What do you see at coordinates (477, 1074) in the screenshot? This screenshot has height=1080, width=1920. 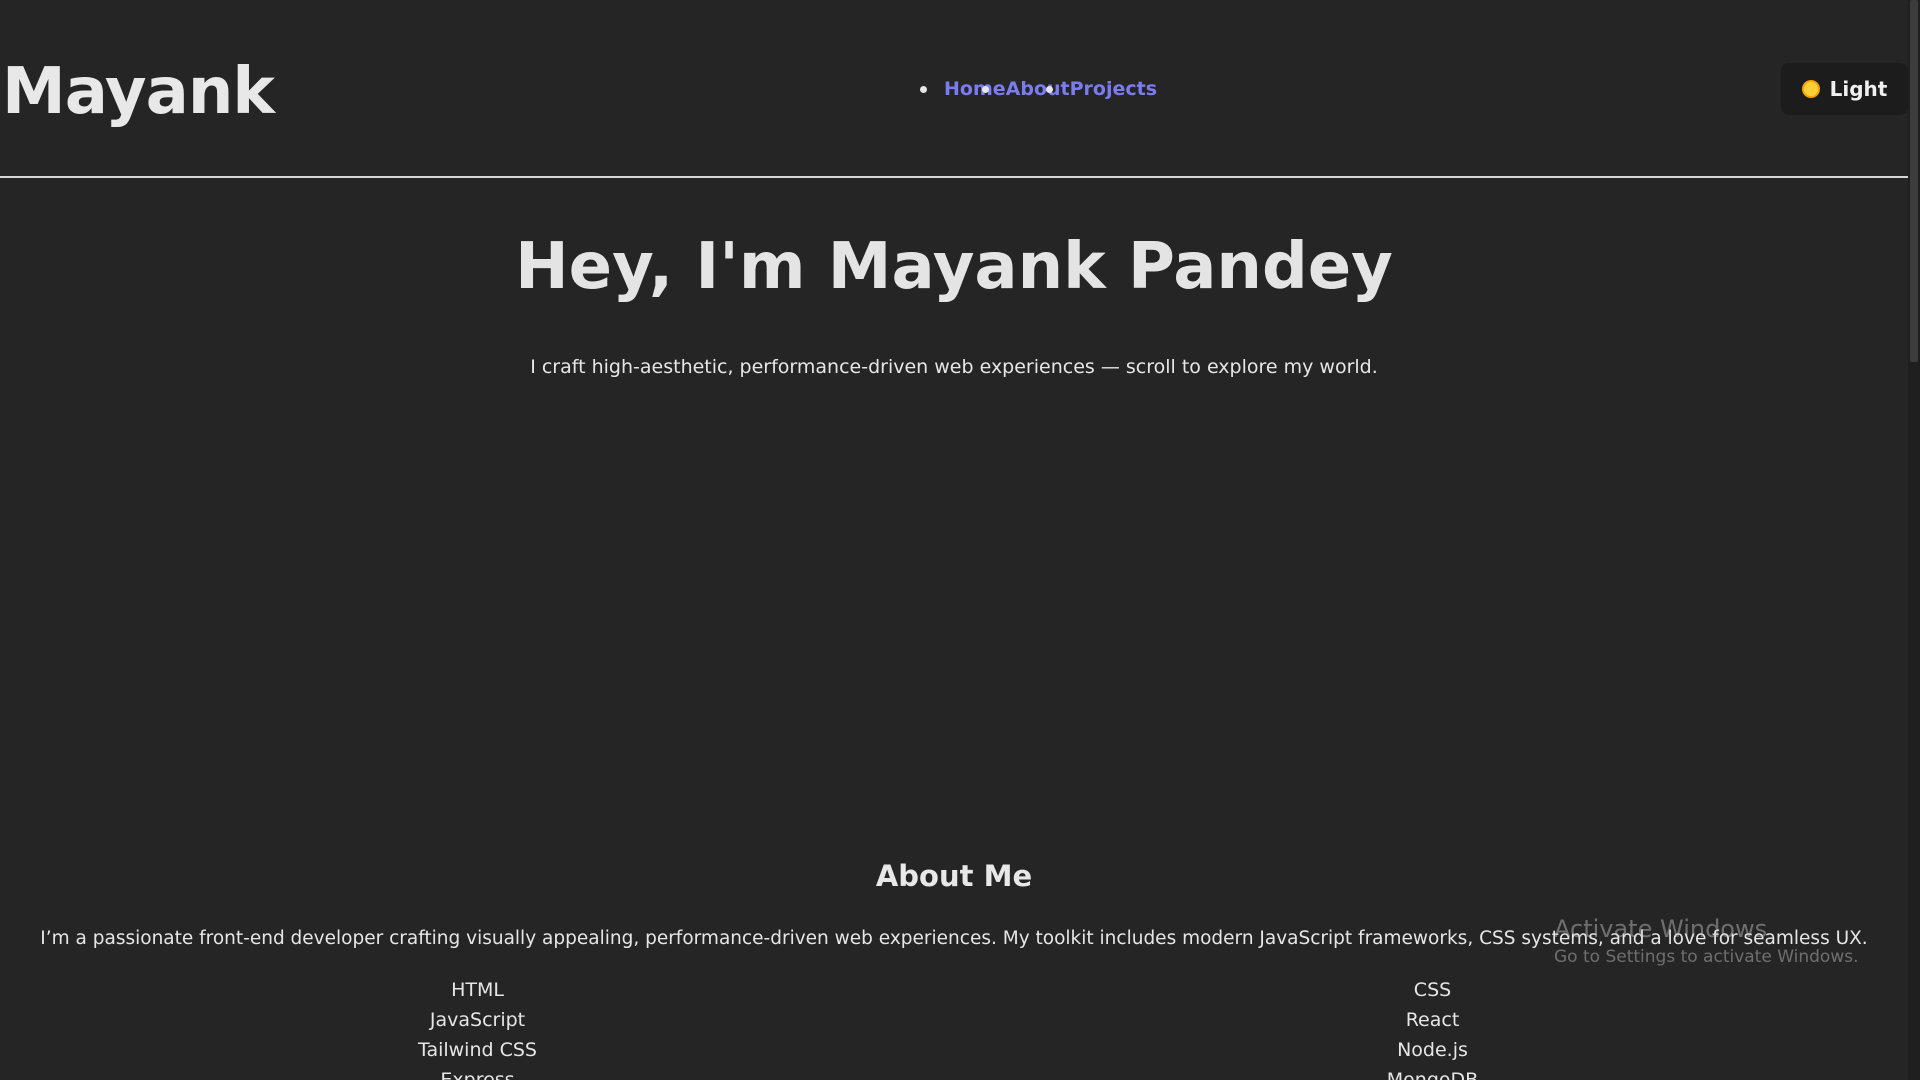 I see `skill-item: Express` at bounding box center [477, 1074].